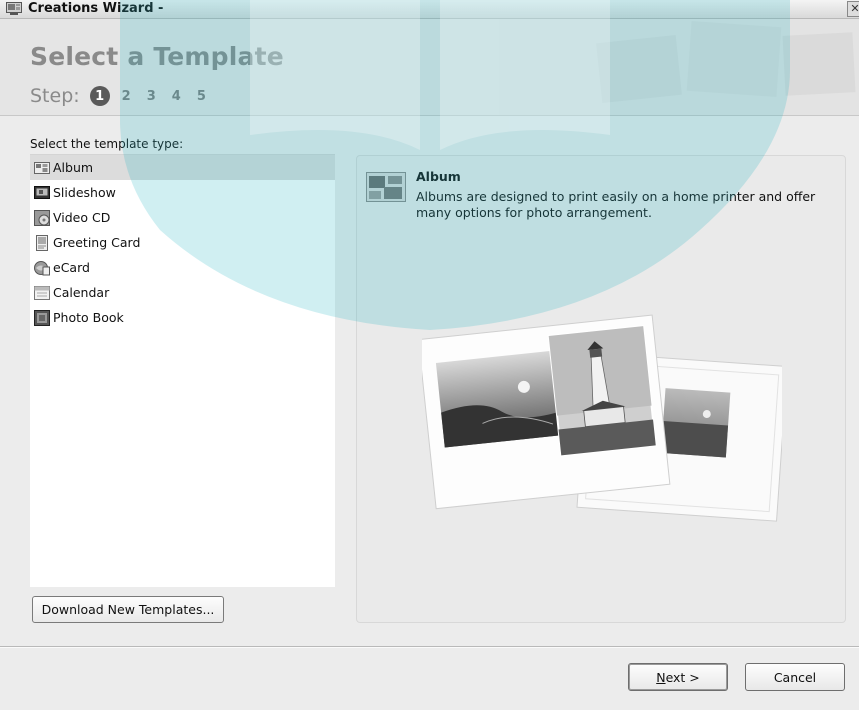 Image resolution: width=859 pixels, height=710 pixels. I want to click on greeting-card-icon, so click(42, 242).